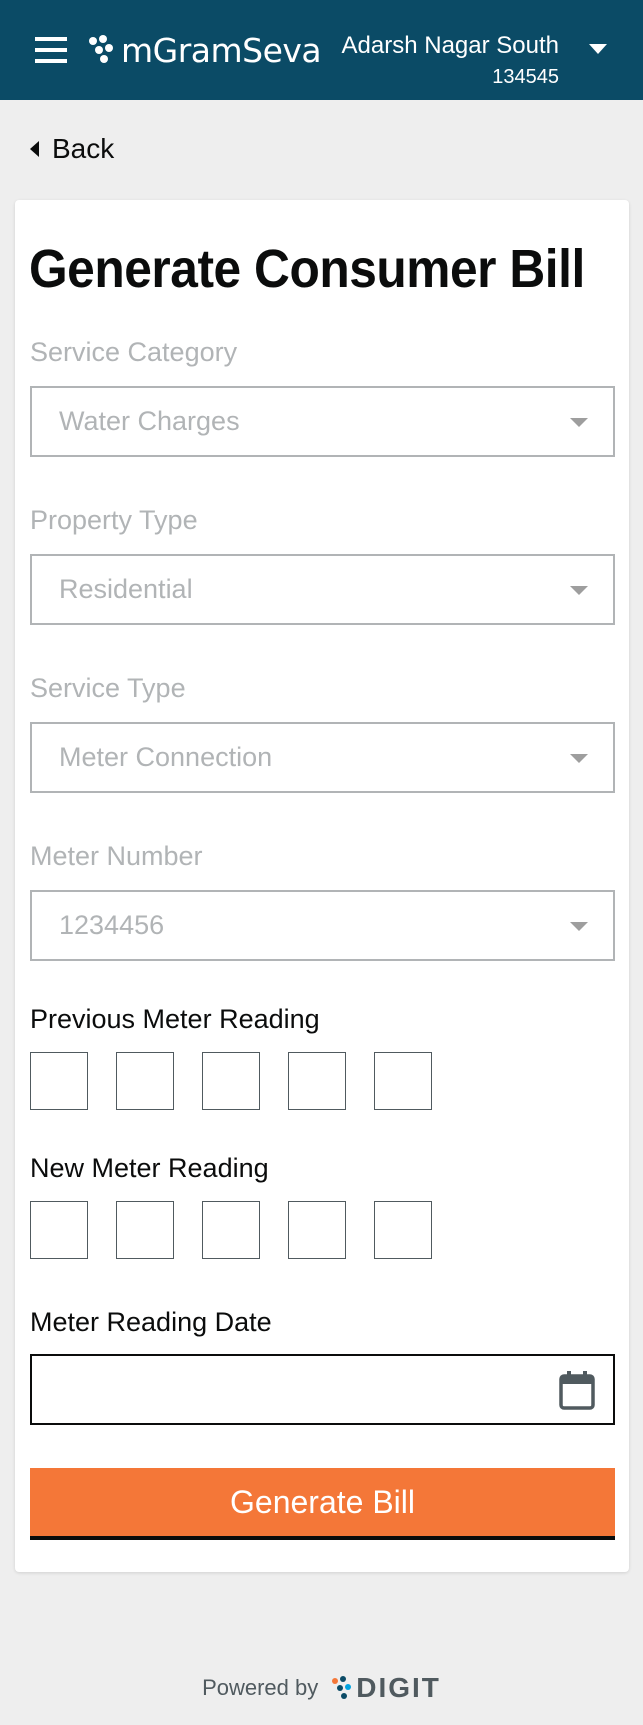 This screenshot has width=643, height=1725. Describe the element at coordinates (151, 1322) in the screenshot. I see `reading-date-label: Meter Reading Date` at that location.